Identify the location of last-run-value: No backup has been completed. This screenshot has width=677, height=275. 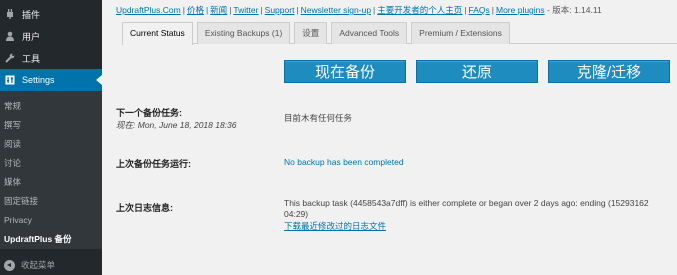
(344, 162).